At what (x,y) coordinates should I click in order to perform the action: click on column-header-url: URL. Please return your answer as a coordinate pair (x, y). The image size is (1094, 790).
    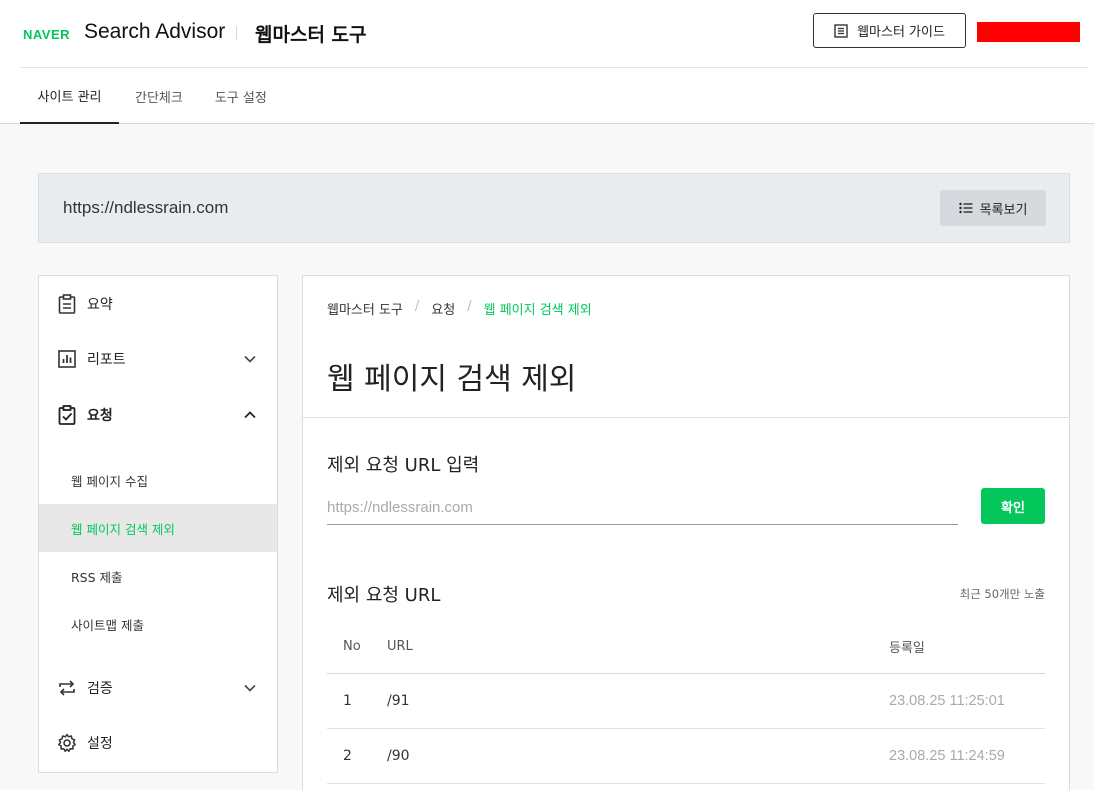
    Looking at the image, I should click on (400, 646).